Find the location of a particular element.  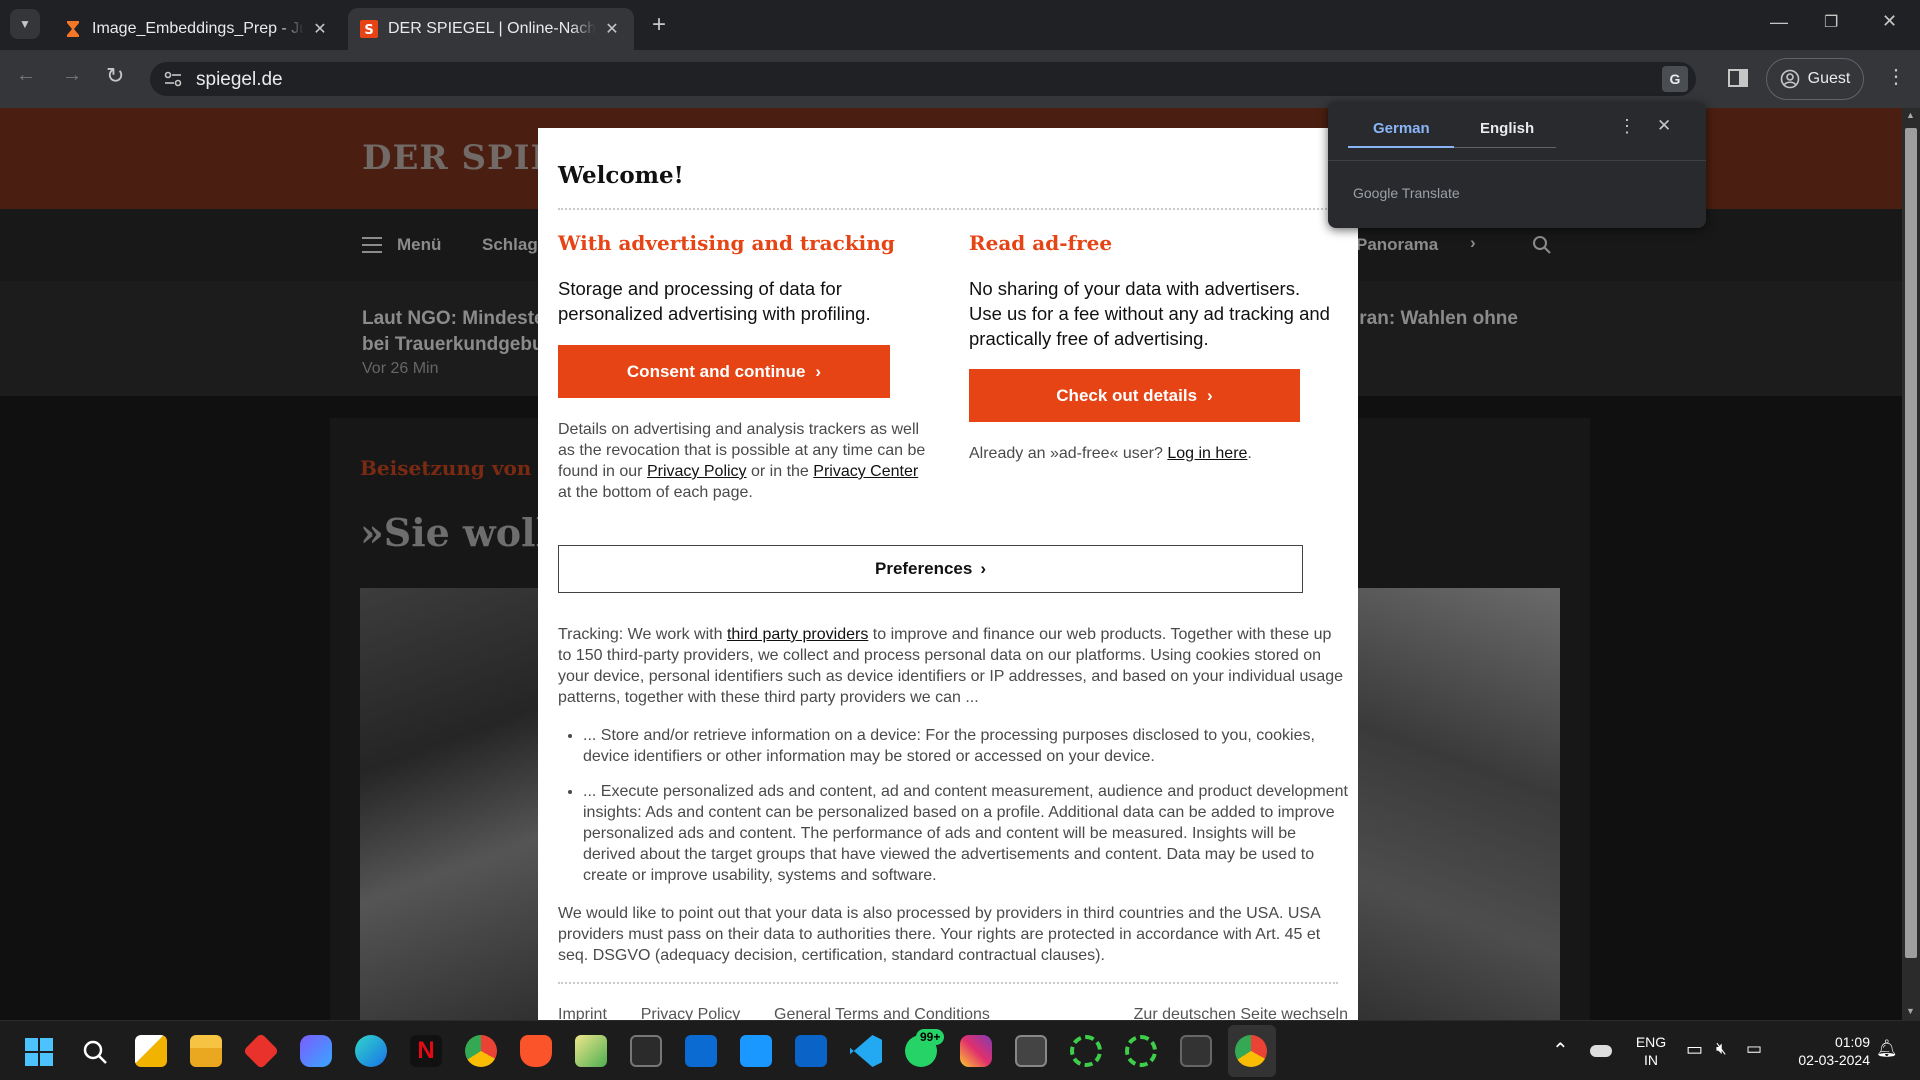

prime-video-icon is located at coordinates (756, 1051).